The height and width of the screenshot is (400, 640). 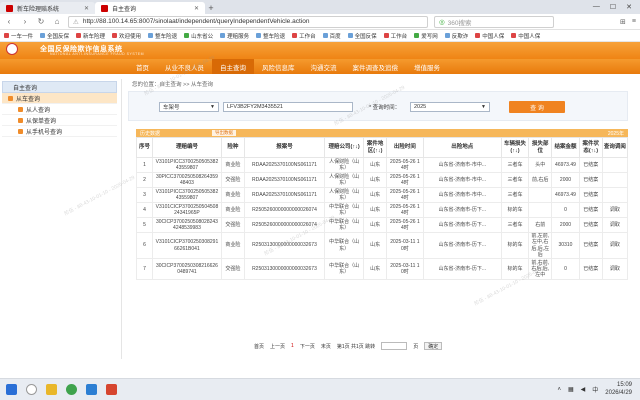 What do you see at coordinates (59, 98) in the screenshot?
I see `sidebar-item-vehicle: 从车查询` at bounding box center [59, 98].